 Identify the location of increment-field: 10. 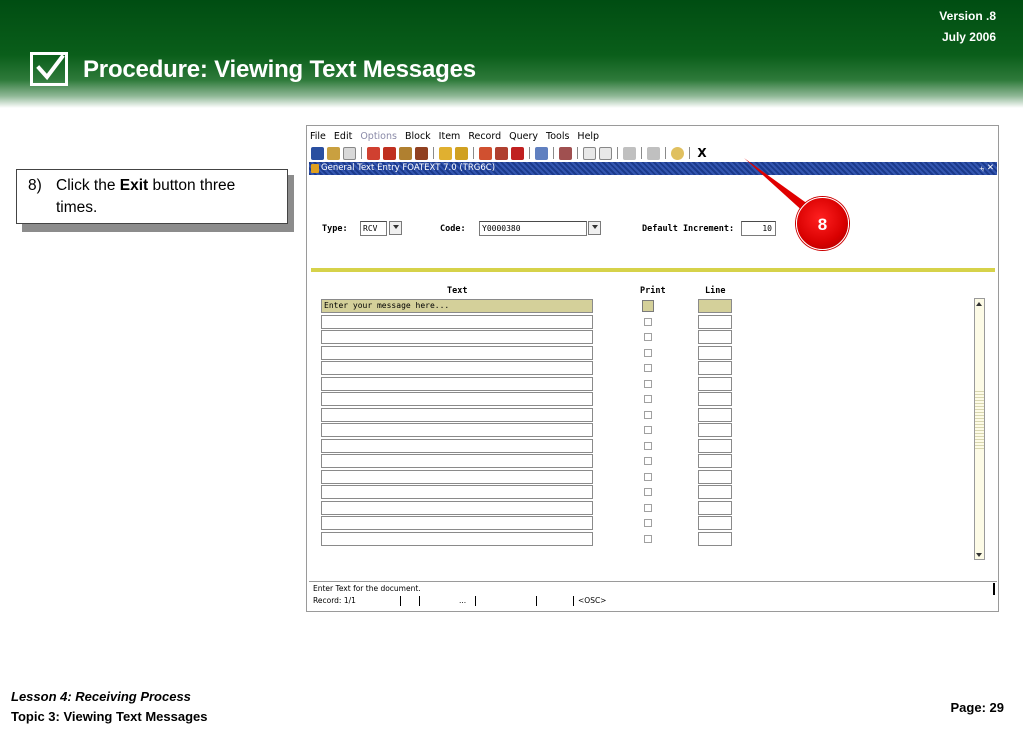
(758, 228).